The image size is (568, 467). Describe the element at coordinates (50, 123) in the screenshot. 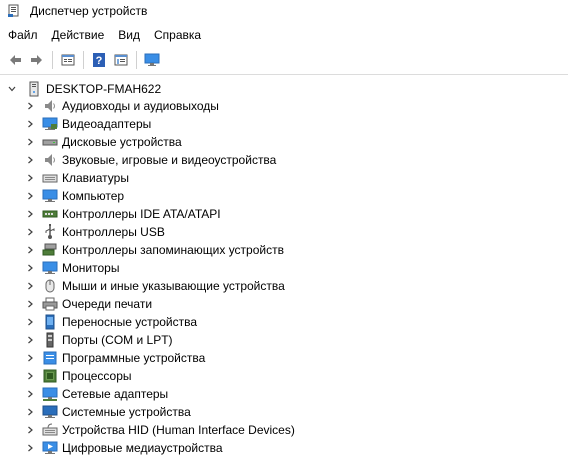

I see `display-adapter-icon` at that location.